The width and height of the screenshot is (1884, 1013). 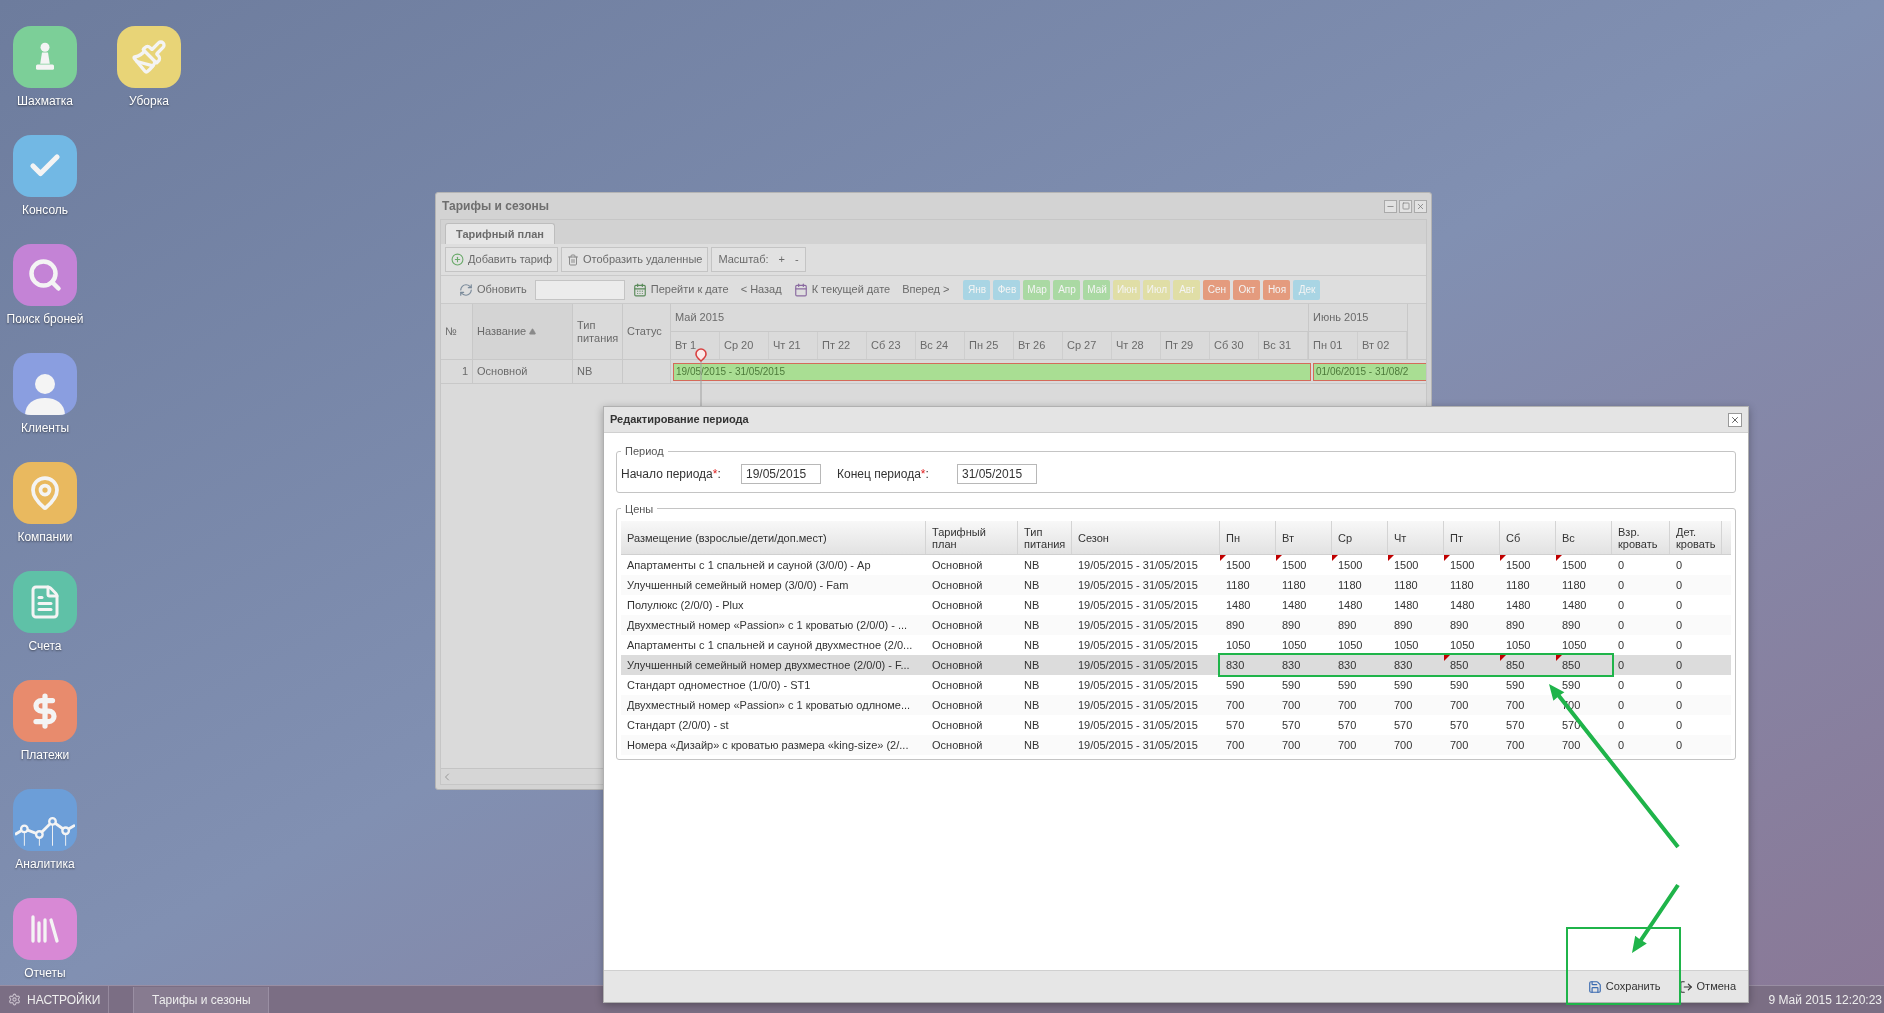 What do you see at coordinates (781, 473) in the screenshot?
I see `date-field: 19/05/2015` at bounding box center [781, 473].